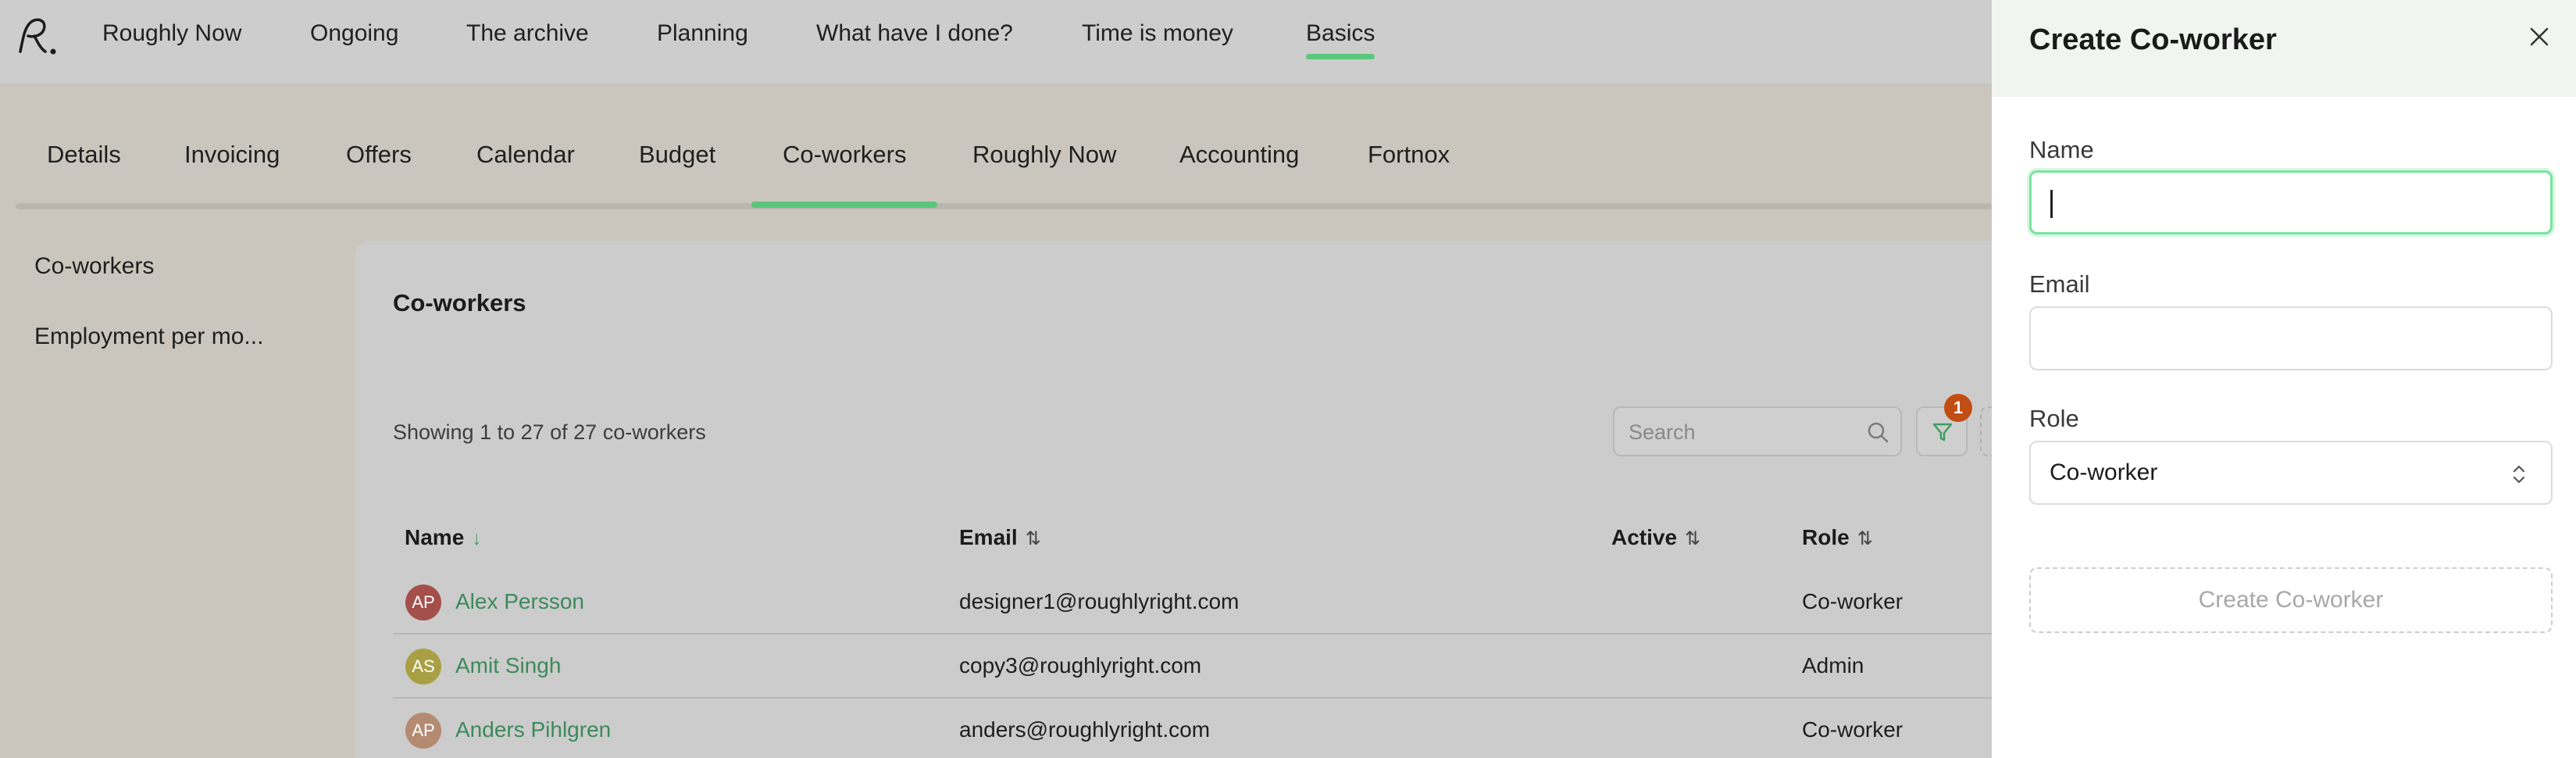 The height and width of the screenshot is (758, 2576). I want to click on avatar: AS, so click(423, 667).